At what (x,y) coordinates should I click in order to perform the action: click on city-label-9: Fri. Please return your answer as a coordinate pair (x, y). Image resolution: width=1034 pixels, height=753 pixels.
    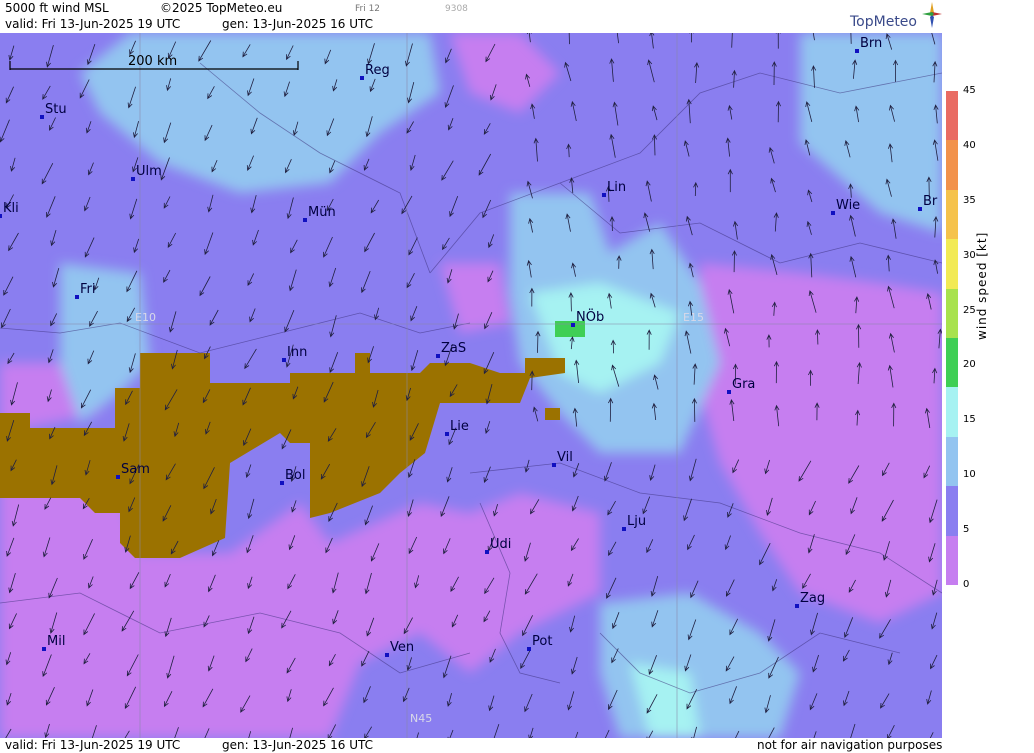
    Looking at the image, I should click on (88, 289).